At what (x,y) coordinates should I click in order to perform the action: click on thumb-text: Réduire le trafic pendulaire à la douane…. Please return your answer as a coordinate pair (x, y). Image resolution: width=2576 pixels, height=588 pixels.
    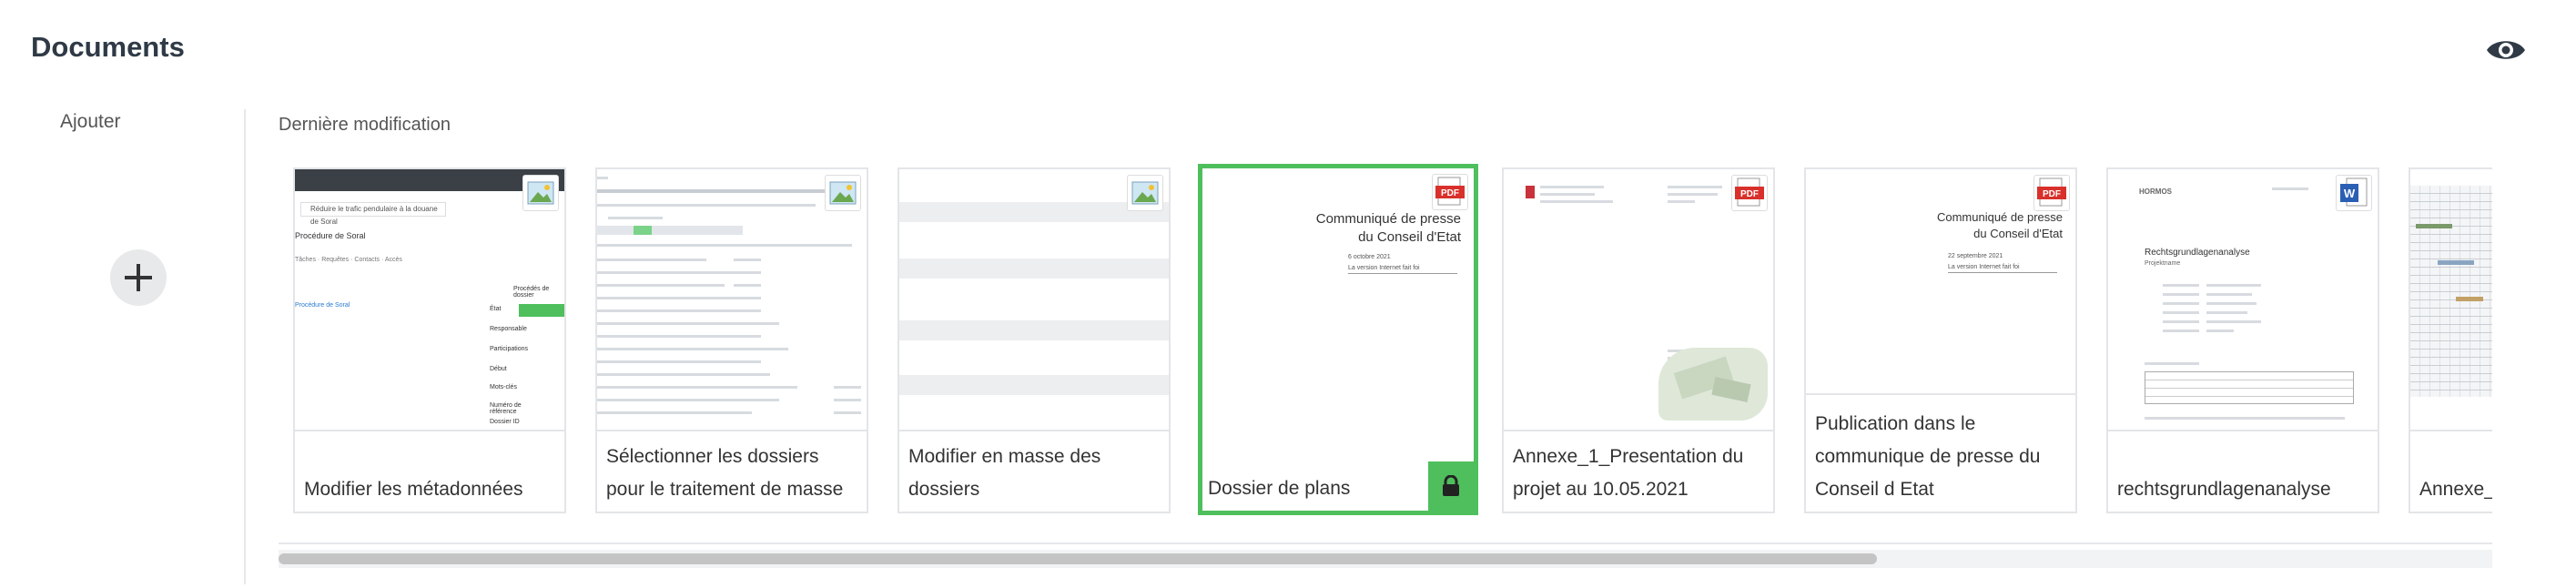
    Looking at the image, I should click on (374, 215).